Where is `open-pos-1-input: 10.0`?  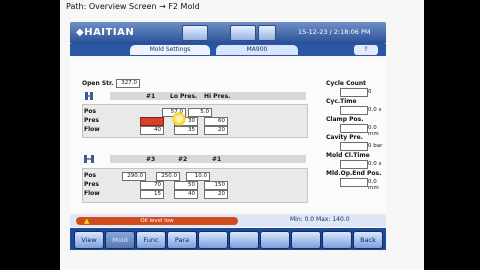 open-pos-1-input: 10.0 is located at coordinates (198, 176).